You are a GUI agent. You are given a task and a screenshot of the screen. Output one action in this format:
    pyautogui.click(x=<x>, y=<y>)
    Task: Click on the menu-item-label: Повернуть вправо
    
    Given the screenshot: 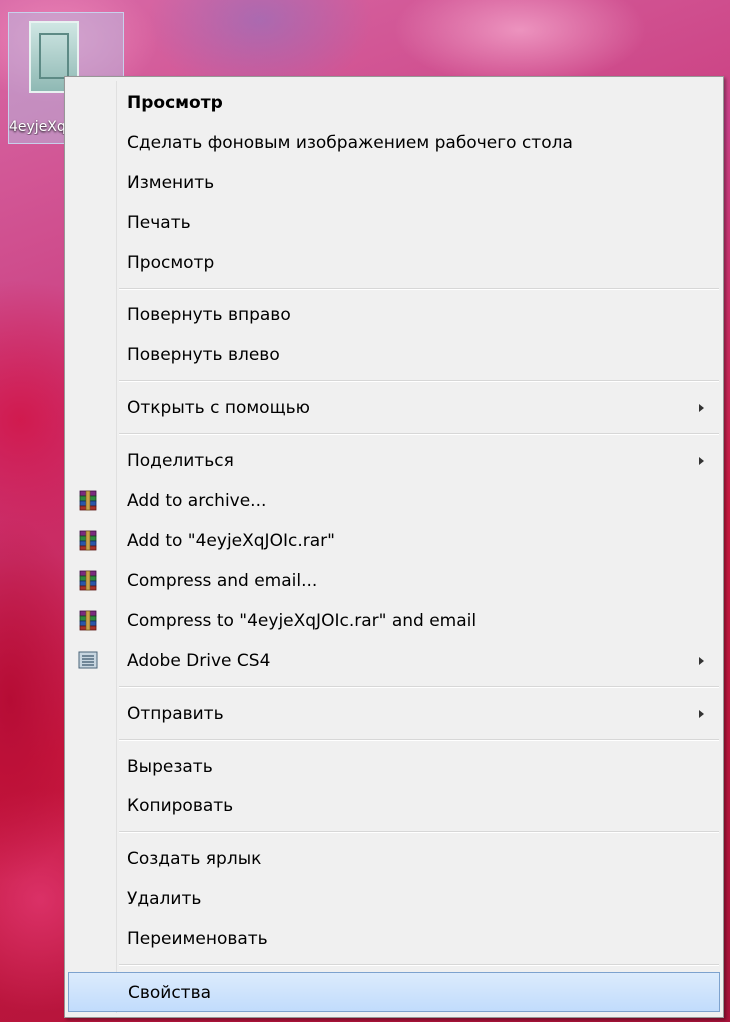 What is the action you would take?
    pyautogui.click(x=209, y=315)
    